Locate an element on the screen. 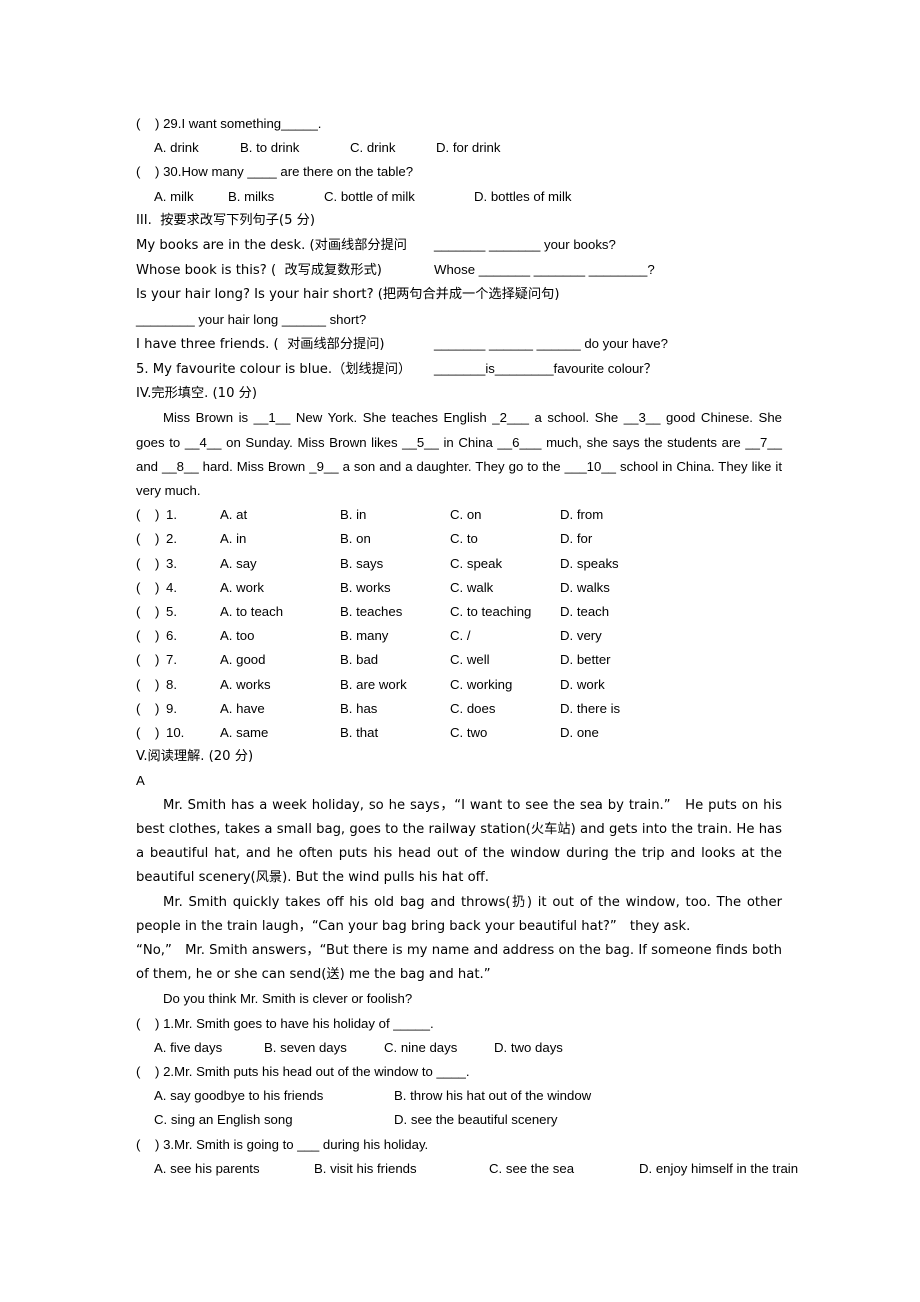 Image resolution: width=920 pixels, height=1302 pixels. cloze-option-row: ( ) 3. A. say B. says C. speak D. speaks is located at coordinates (459, 564).